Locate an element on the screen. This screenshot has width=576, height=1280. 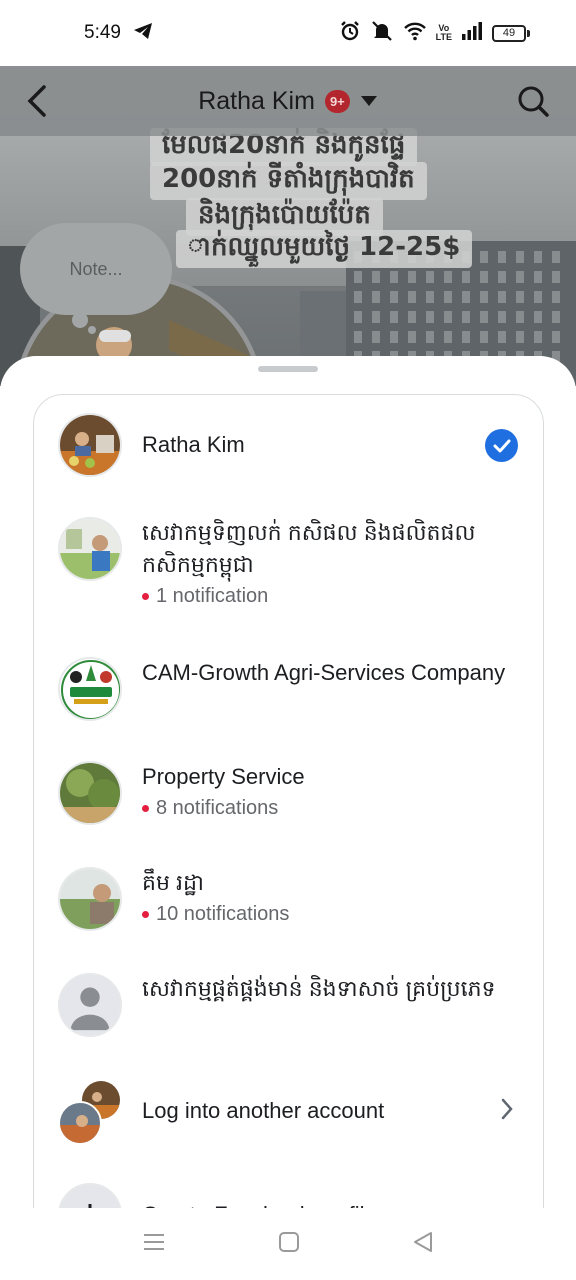
wifi-icon is located at coordinates (415, 33).